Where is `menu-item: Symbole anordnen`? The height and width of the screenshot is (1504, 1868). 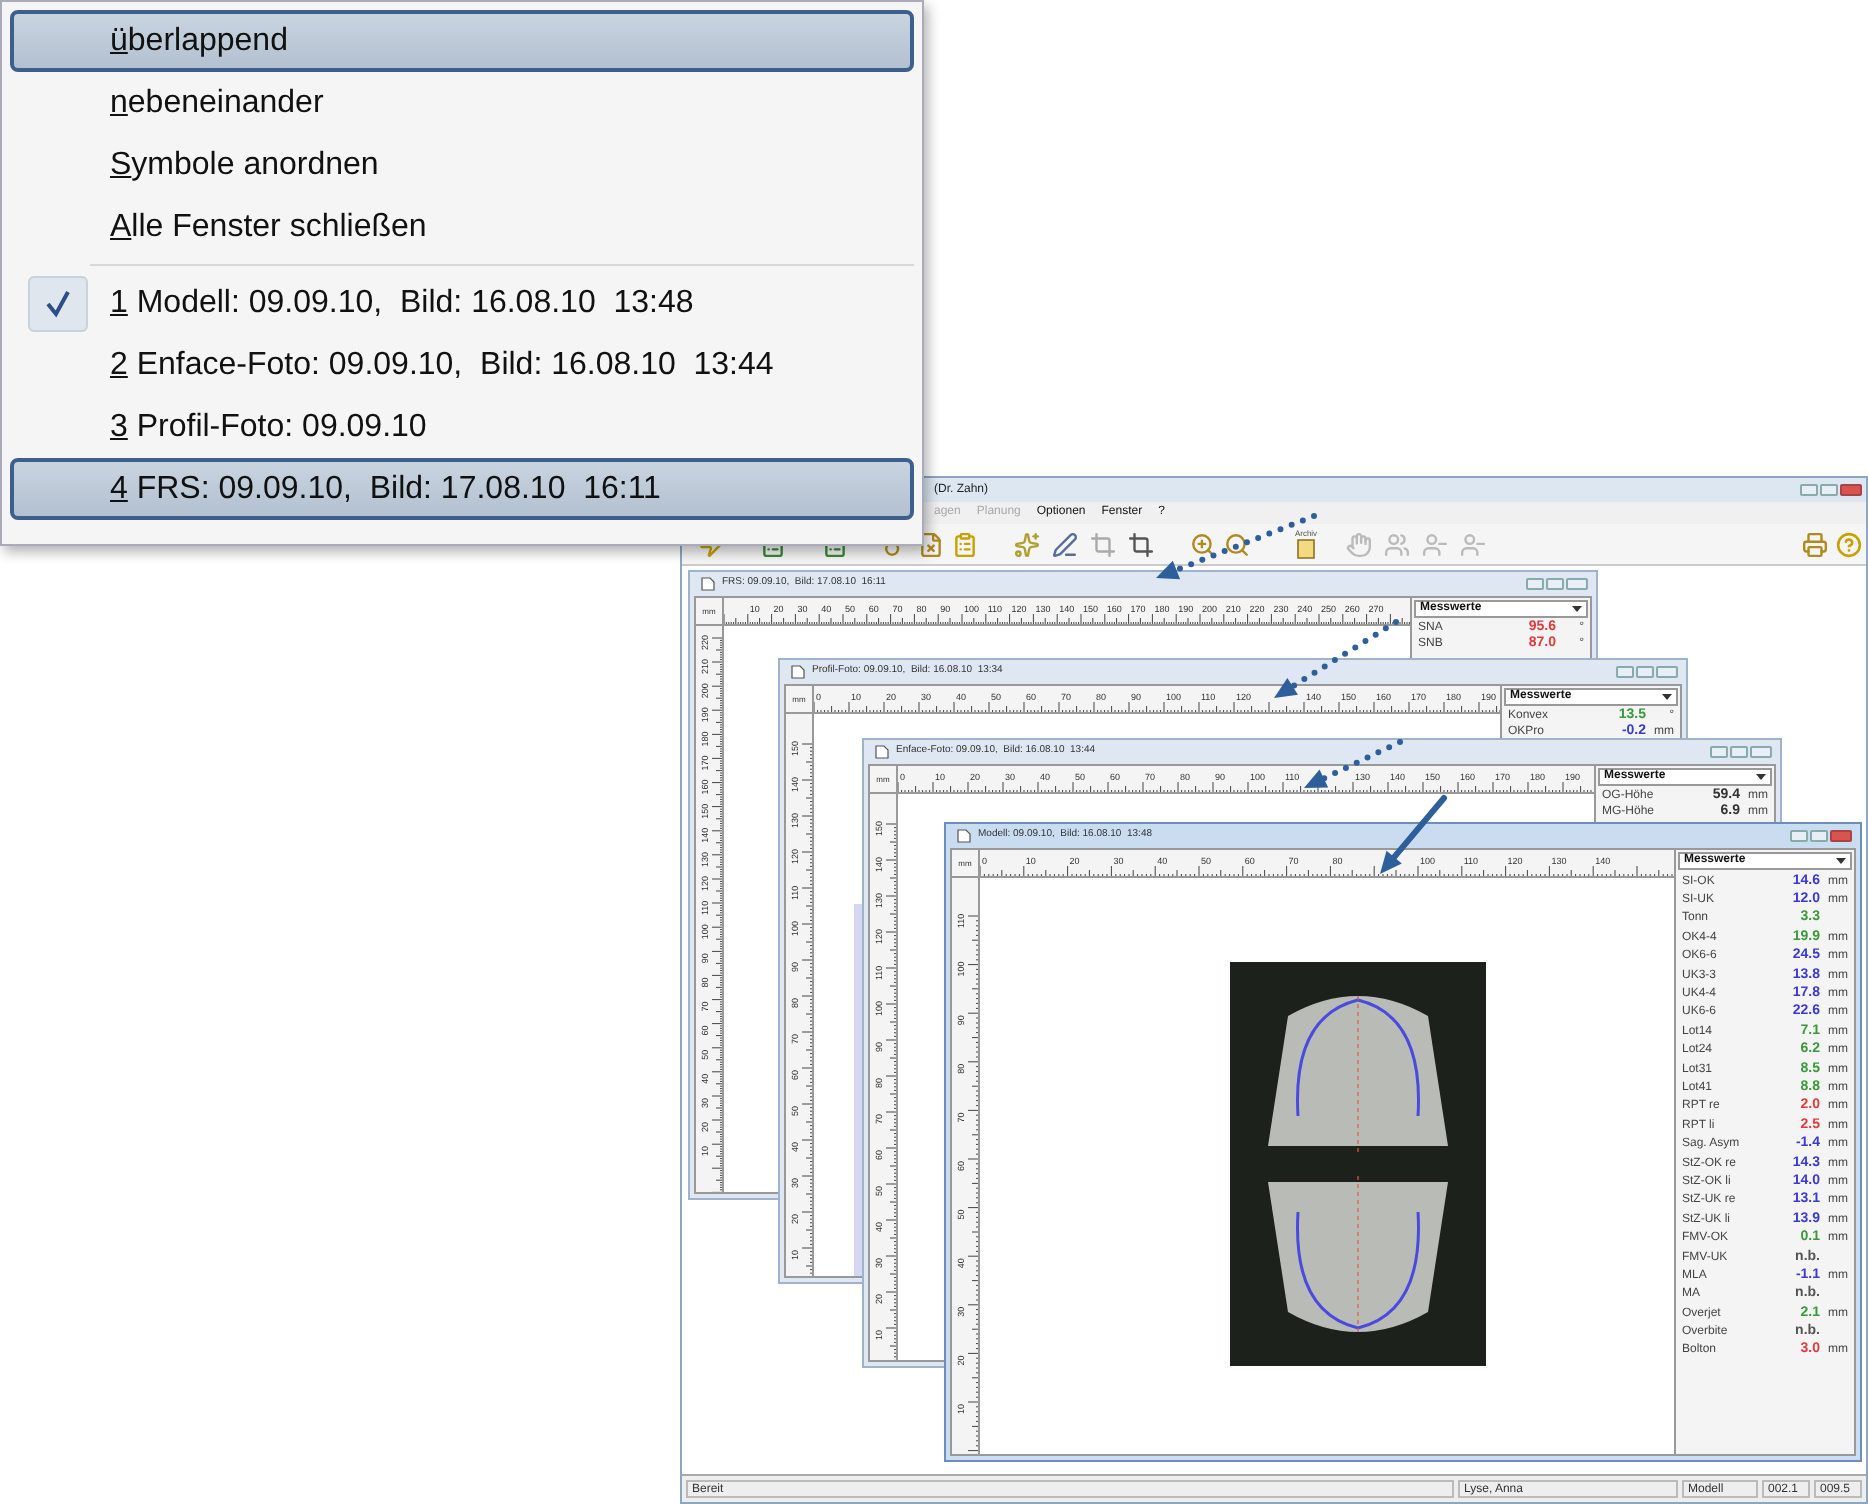
menu-item: Symbole anordnen is located at coordinates (462, 165).